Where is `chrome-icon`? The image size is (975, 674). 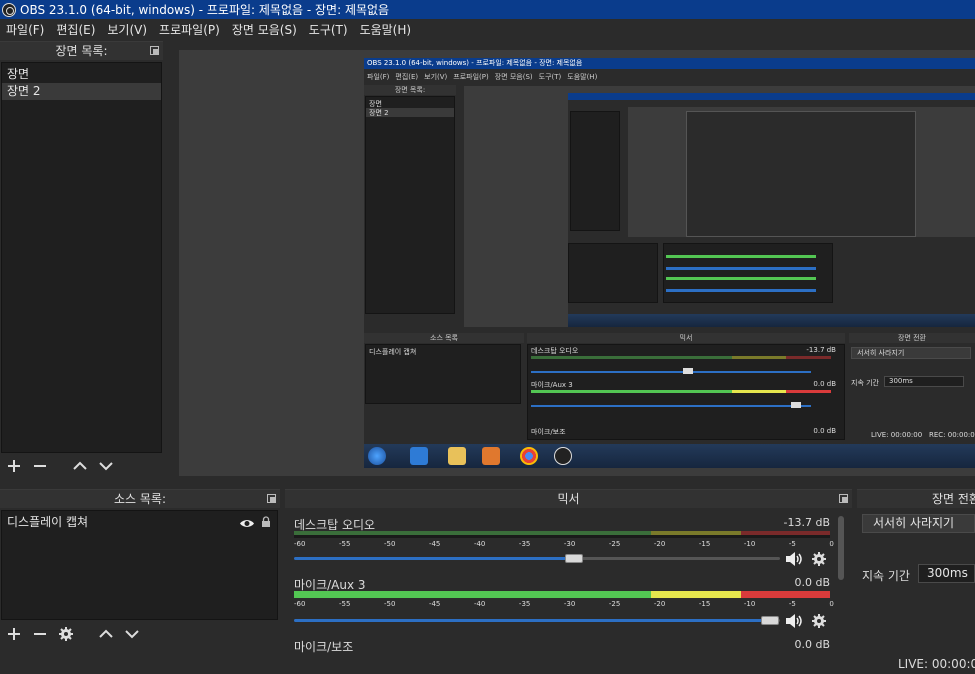 chrome-icon is located at coordinates (529, 456).